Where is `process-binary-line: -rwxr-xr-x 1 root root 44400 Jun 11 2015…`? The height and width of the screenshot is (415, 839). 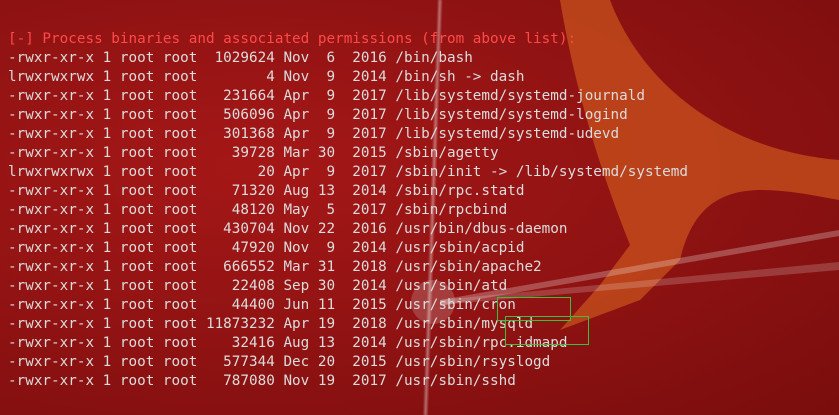 process-binary-line: -rwxr-xr-x 1 root root 44400 Jun 11 2015… is located at coordinates (262, 305).